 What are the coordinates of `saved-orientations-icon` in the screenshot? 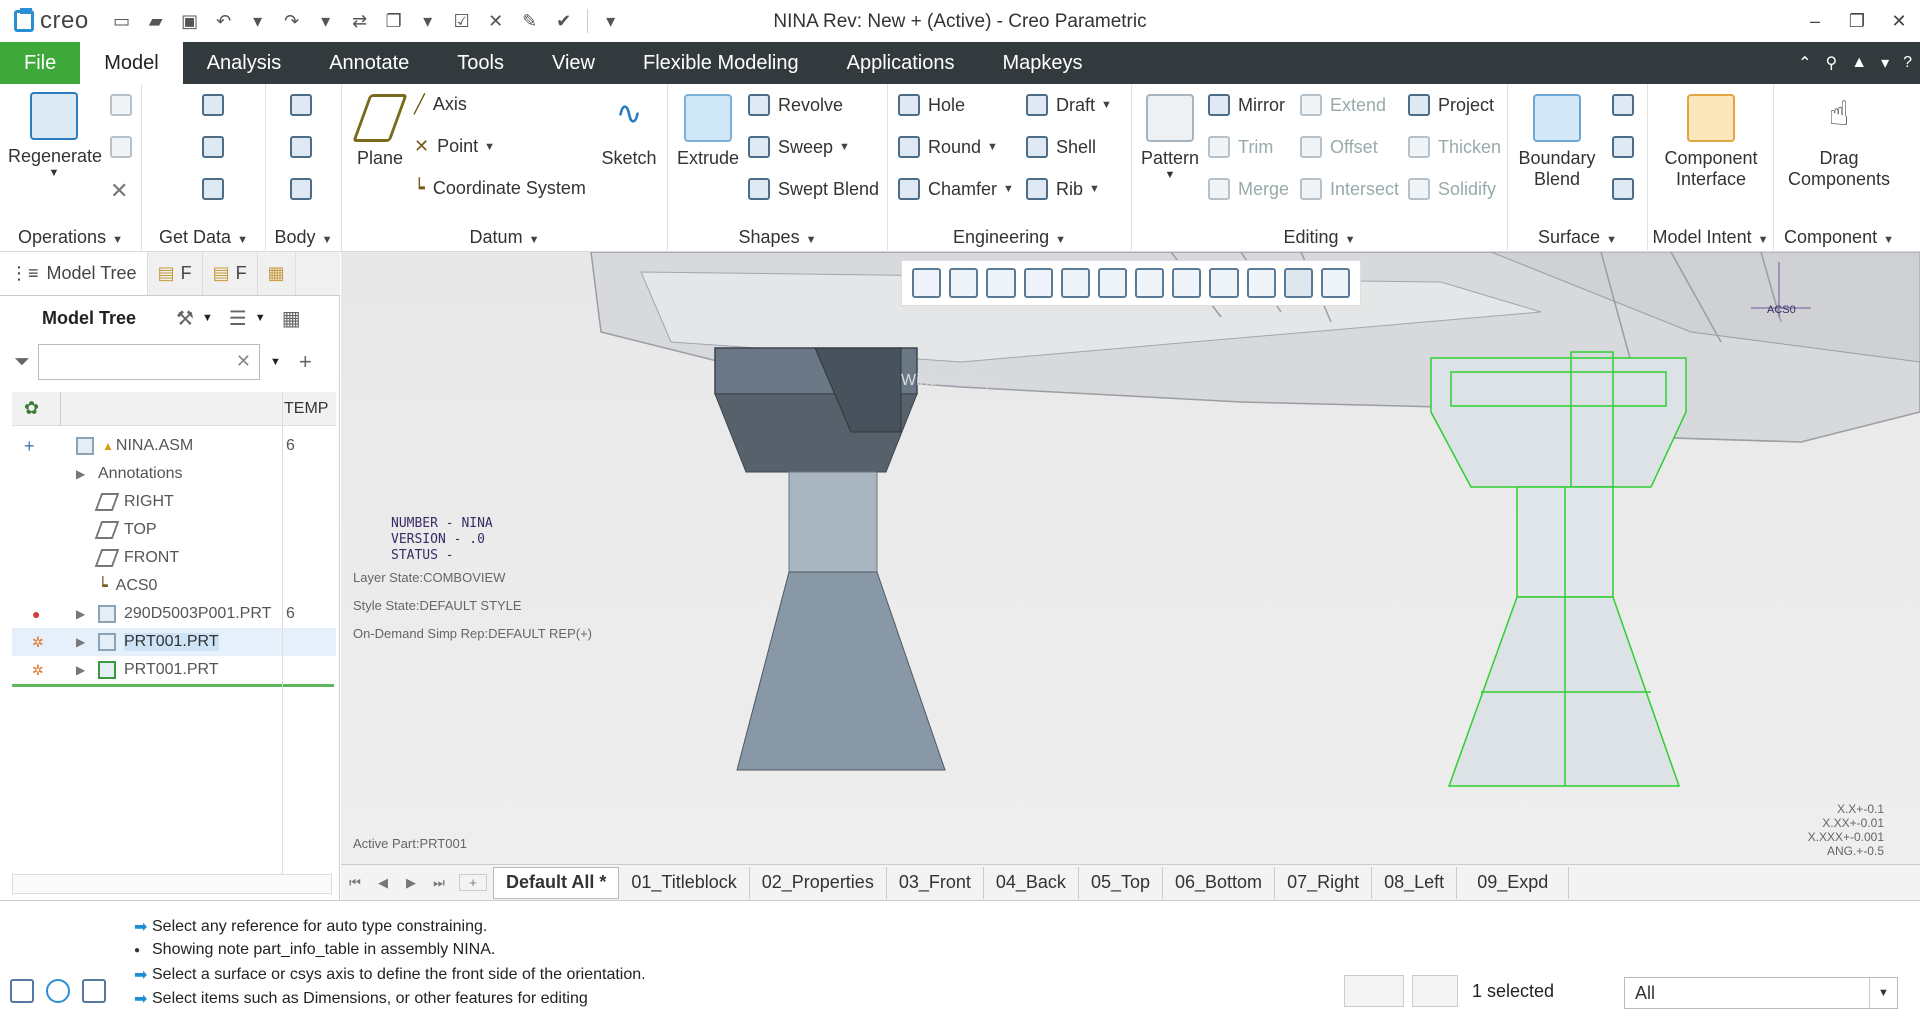 It's located at (1075, 283).